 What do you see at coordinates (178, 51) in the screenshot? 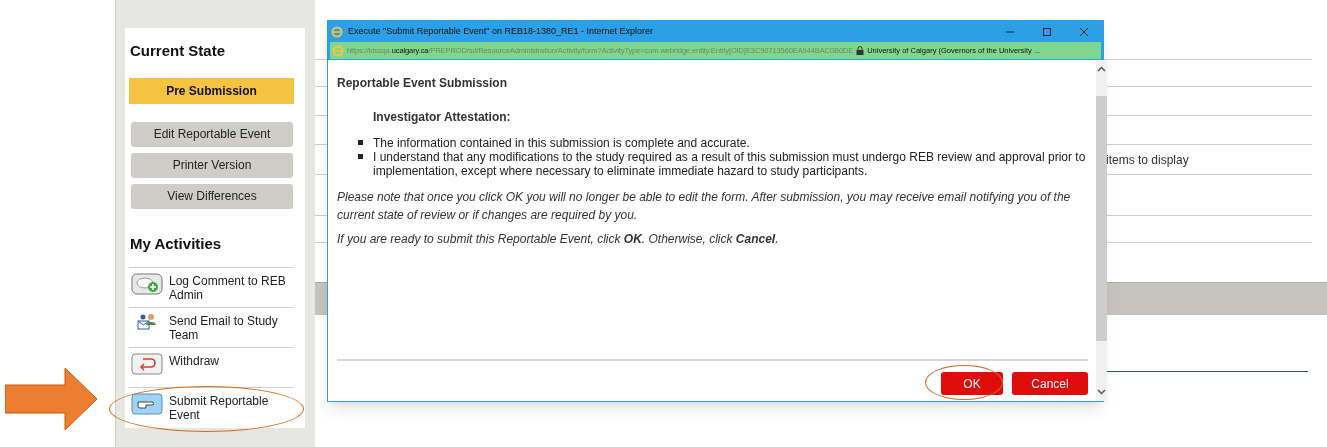
I see `section-title: Current State` at bounding box center [178, 51].